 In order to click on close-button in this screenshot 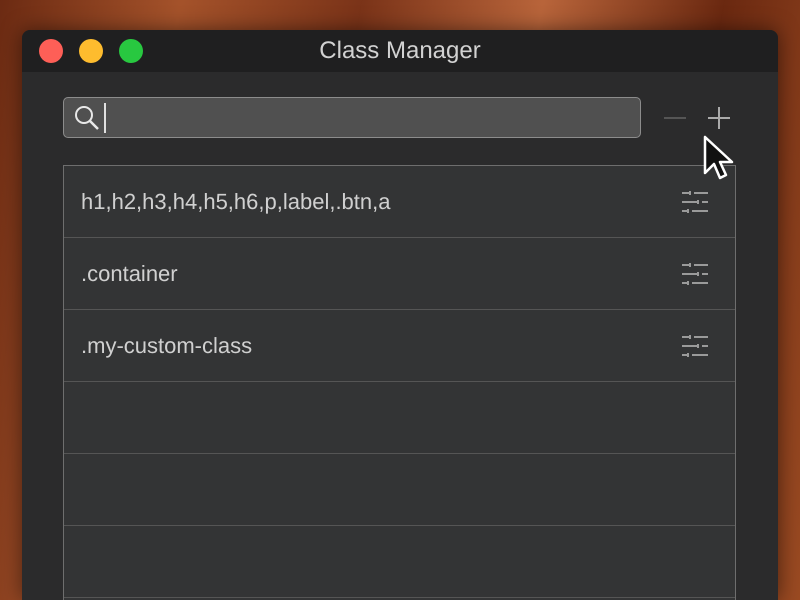, I will do `click(51, 51)`.